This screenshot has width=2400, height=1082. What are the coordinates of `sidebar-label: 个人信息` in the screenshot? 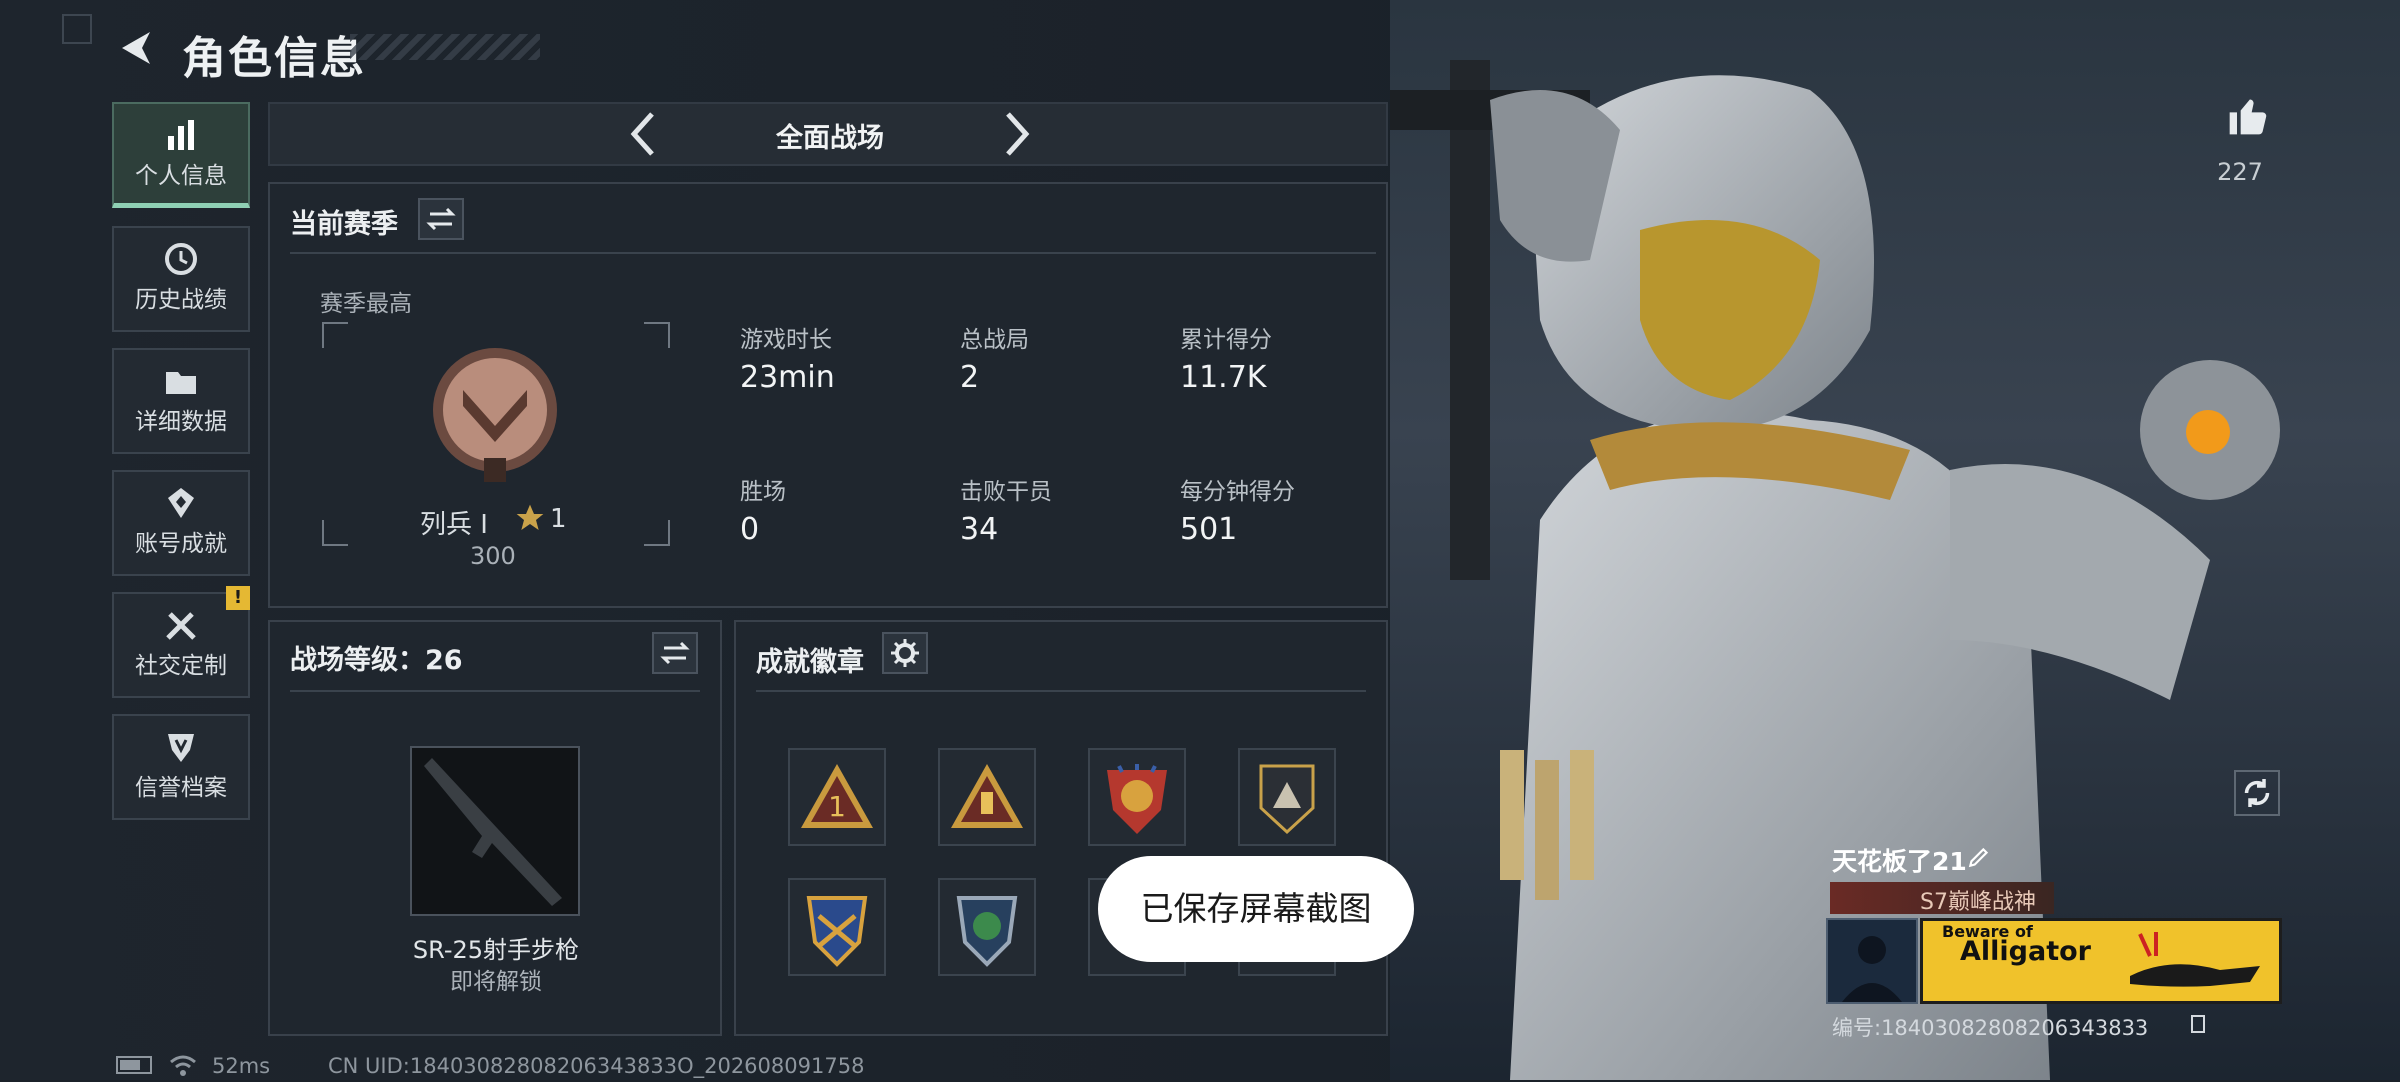 It's located at (181, 176).